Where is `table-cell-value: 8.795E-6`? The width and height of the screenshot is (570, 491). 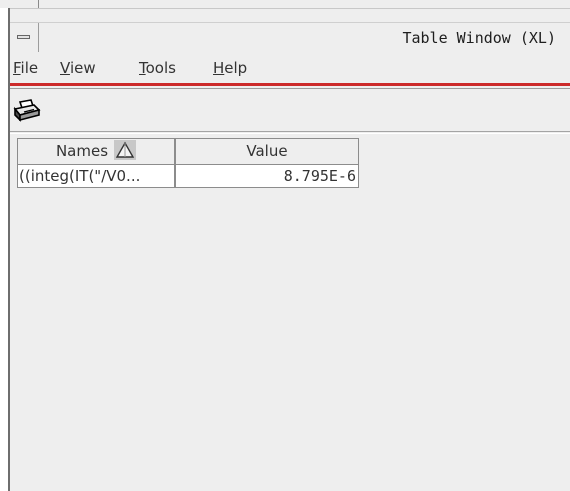 table-cell-value: 8.795E-6 is located at coordinates (267, 176).